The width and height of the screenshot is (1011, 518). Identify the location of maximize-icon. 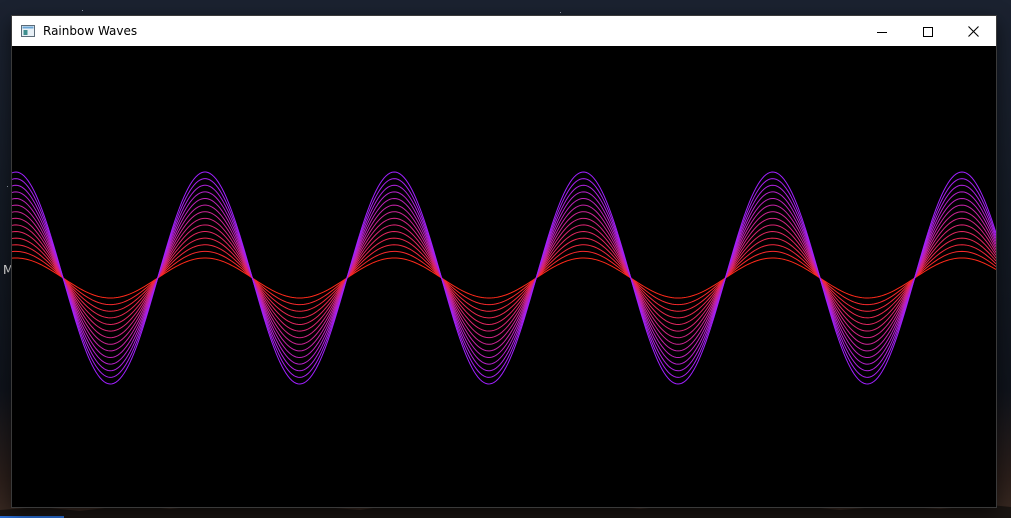
(928, 31).